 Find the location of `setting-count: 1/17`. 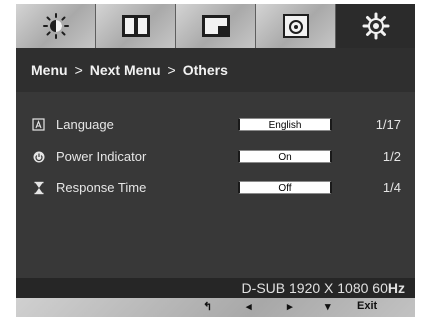

setting-count: 1/17 is located at coordinates (388, 124).